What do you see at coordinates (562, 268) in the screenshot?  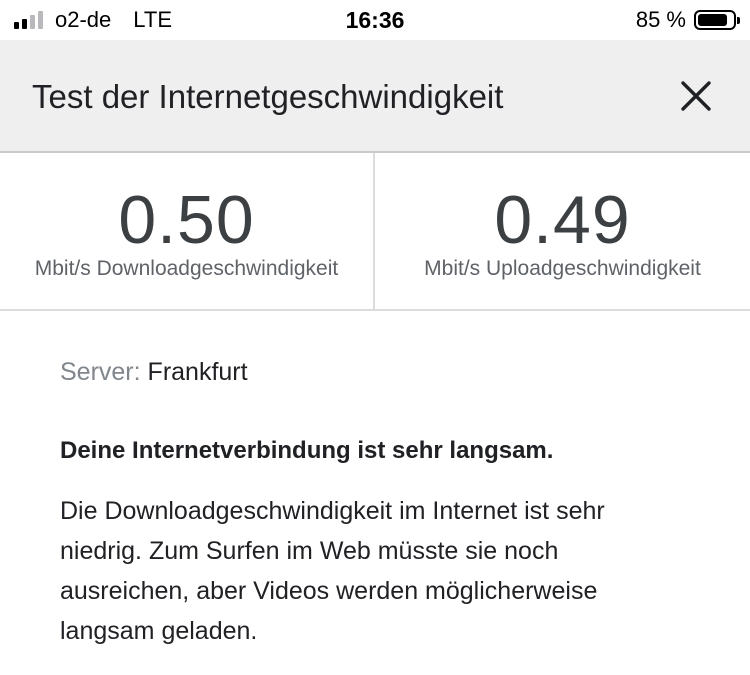 I see `upload-speed-label: Mbit/s Uploadgeschwindigkeit` at bounding box center [562, 268].